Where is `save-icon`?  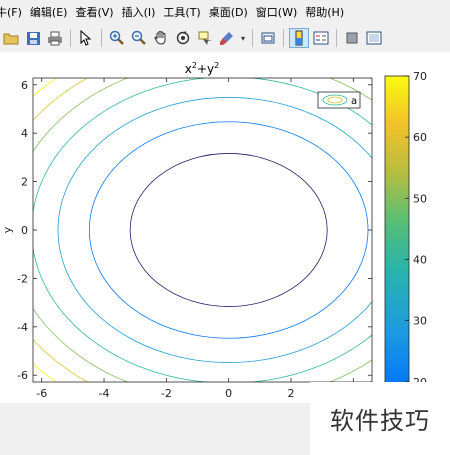
save-icon is located at coordinates (33, 38).